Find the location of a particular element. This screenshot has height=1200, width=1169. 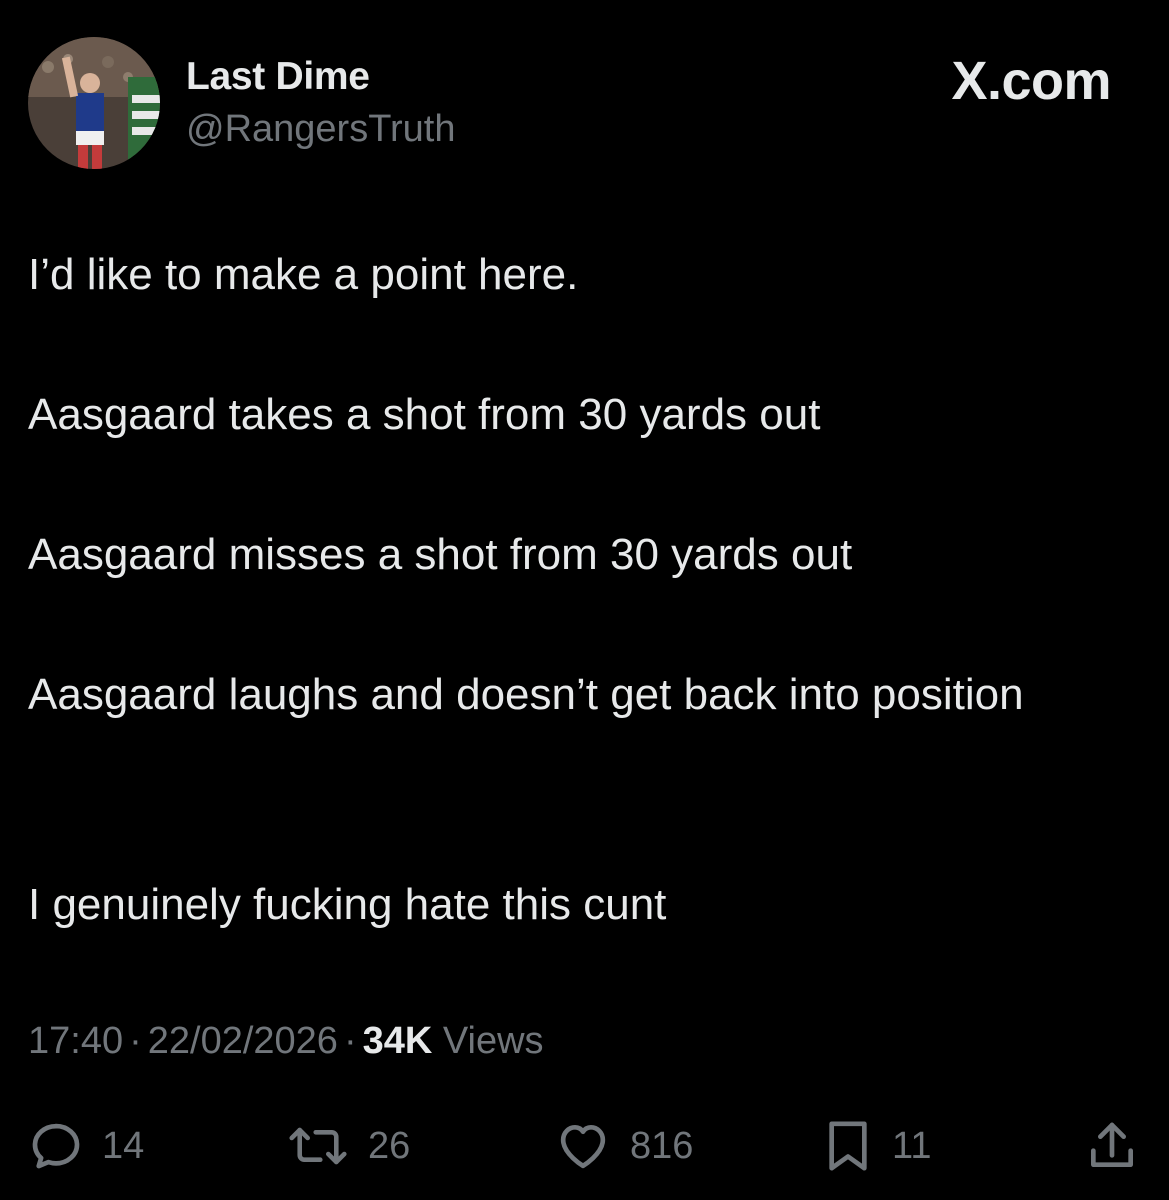

reply-count: 14 is located at coordinates (123, 1145).